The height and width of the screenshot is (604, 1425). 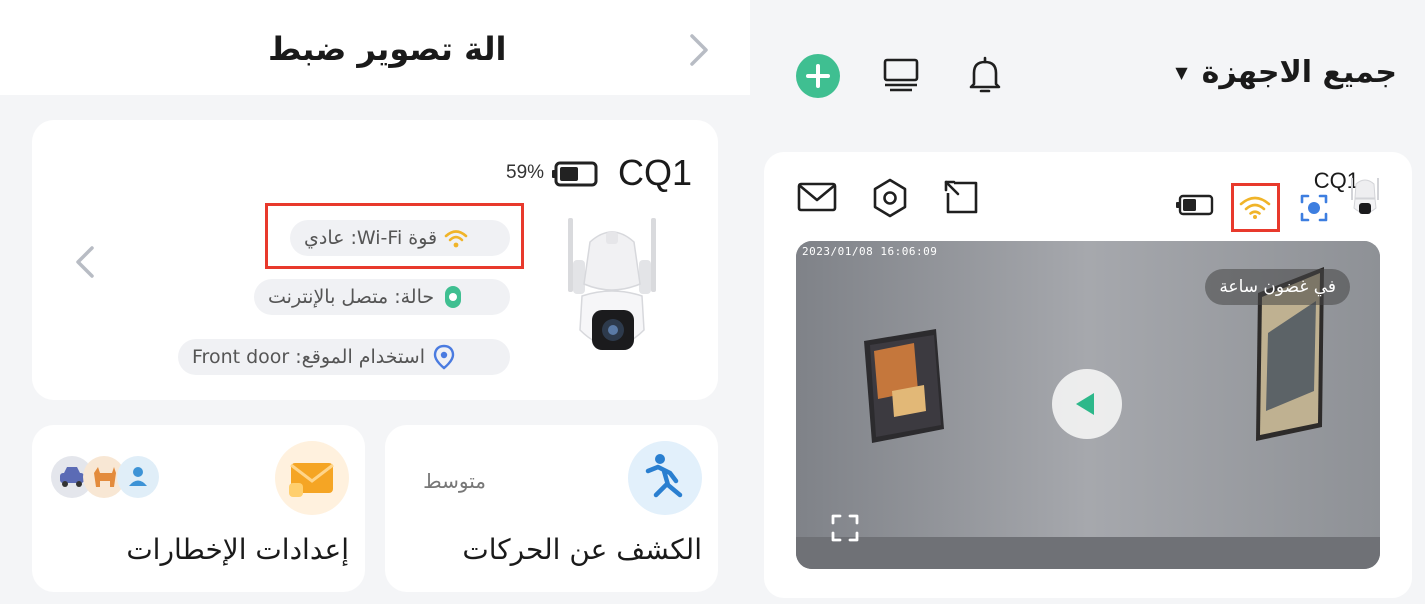 I want to click on camera-device-image, so click(x=612, y=284).